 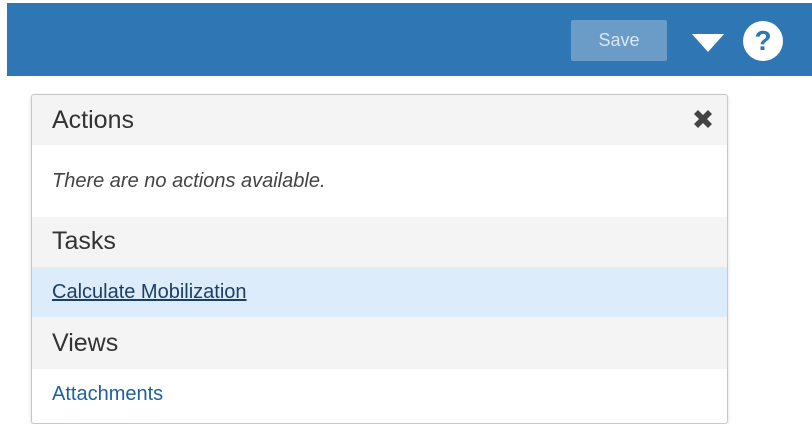 What do you see at coordinates (189, 181) in the screenshot?
I see `no-actions-message: There are no actions available.` at bounding box center [189, 181].